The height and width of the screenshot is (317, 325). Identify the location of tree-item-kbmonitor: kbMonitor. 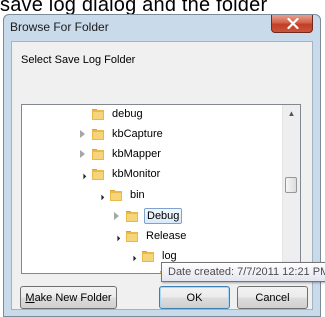
(119, 174).